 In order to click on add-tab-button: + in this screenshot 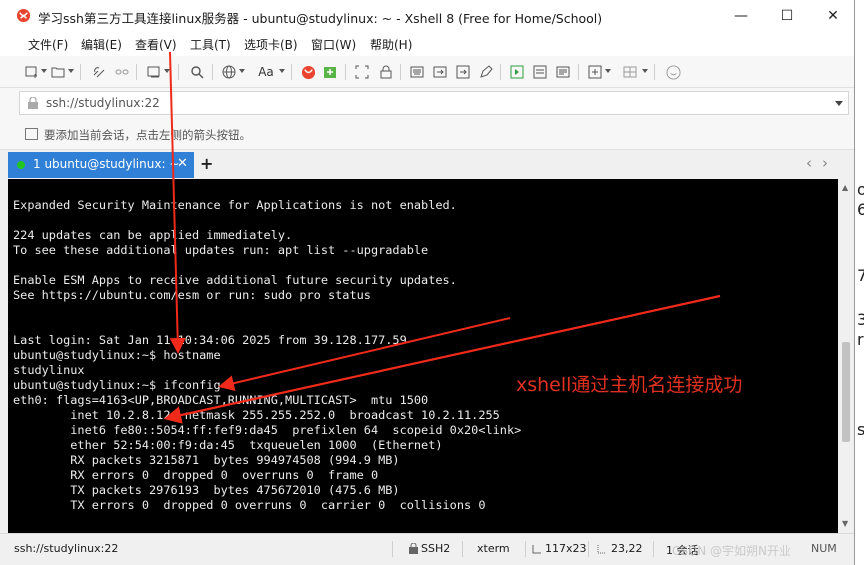, I will do `click(206, 163)`.